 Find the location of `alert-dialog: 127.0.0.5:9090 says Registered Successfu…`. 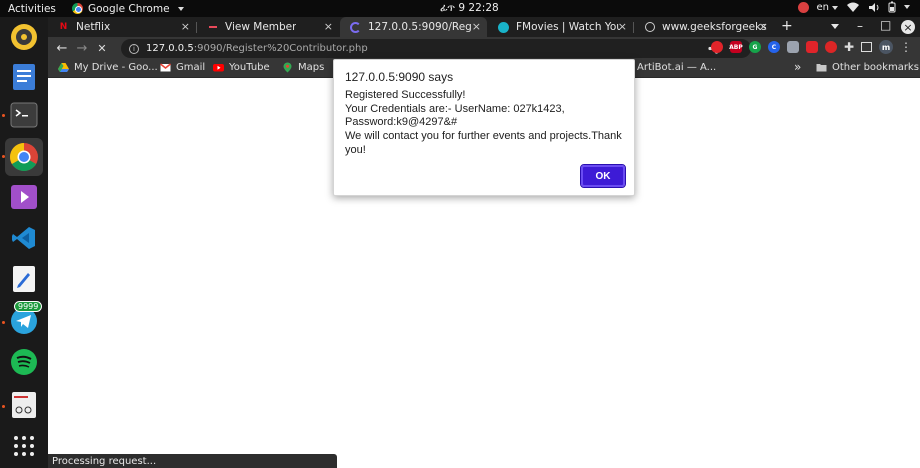

alert-dialog: 127.0.0.5:9090 says Registered Successfu… is located at coordinates (484, 127).